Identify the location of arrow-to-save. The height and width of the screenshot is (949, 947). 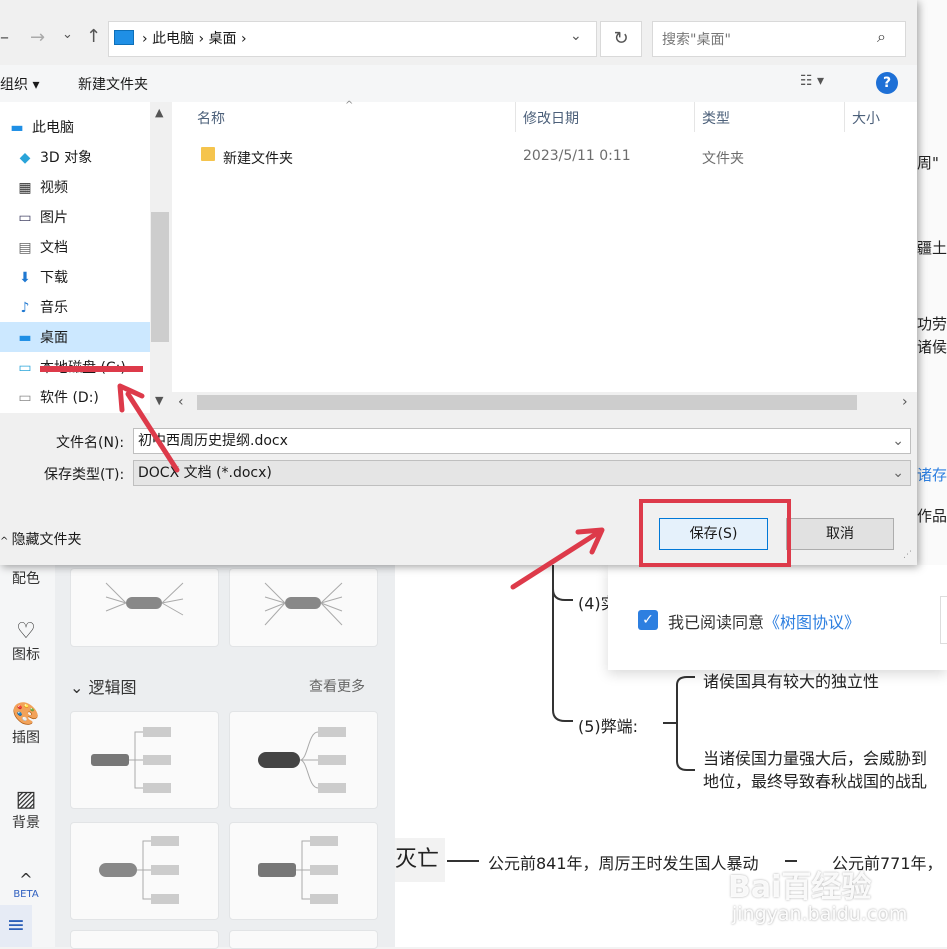
(554, 560).